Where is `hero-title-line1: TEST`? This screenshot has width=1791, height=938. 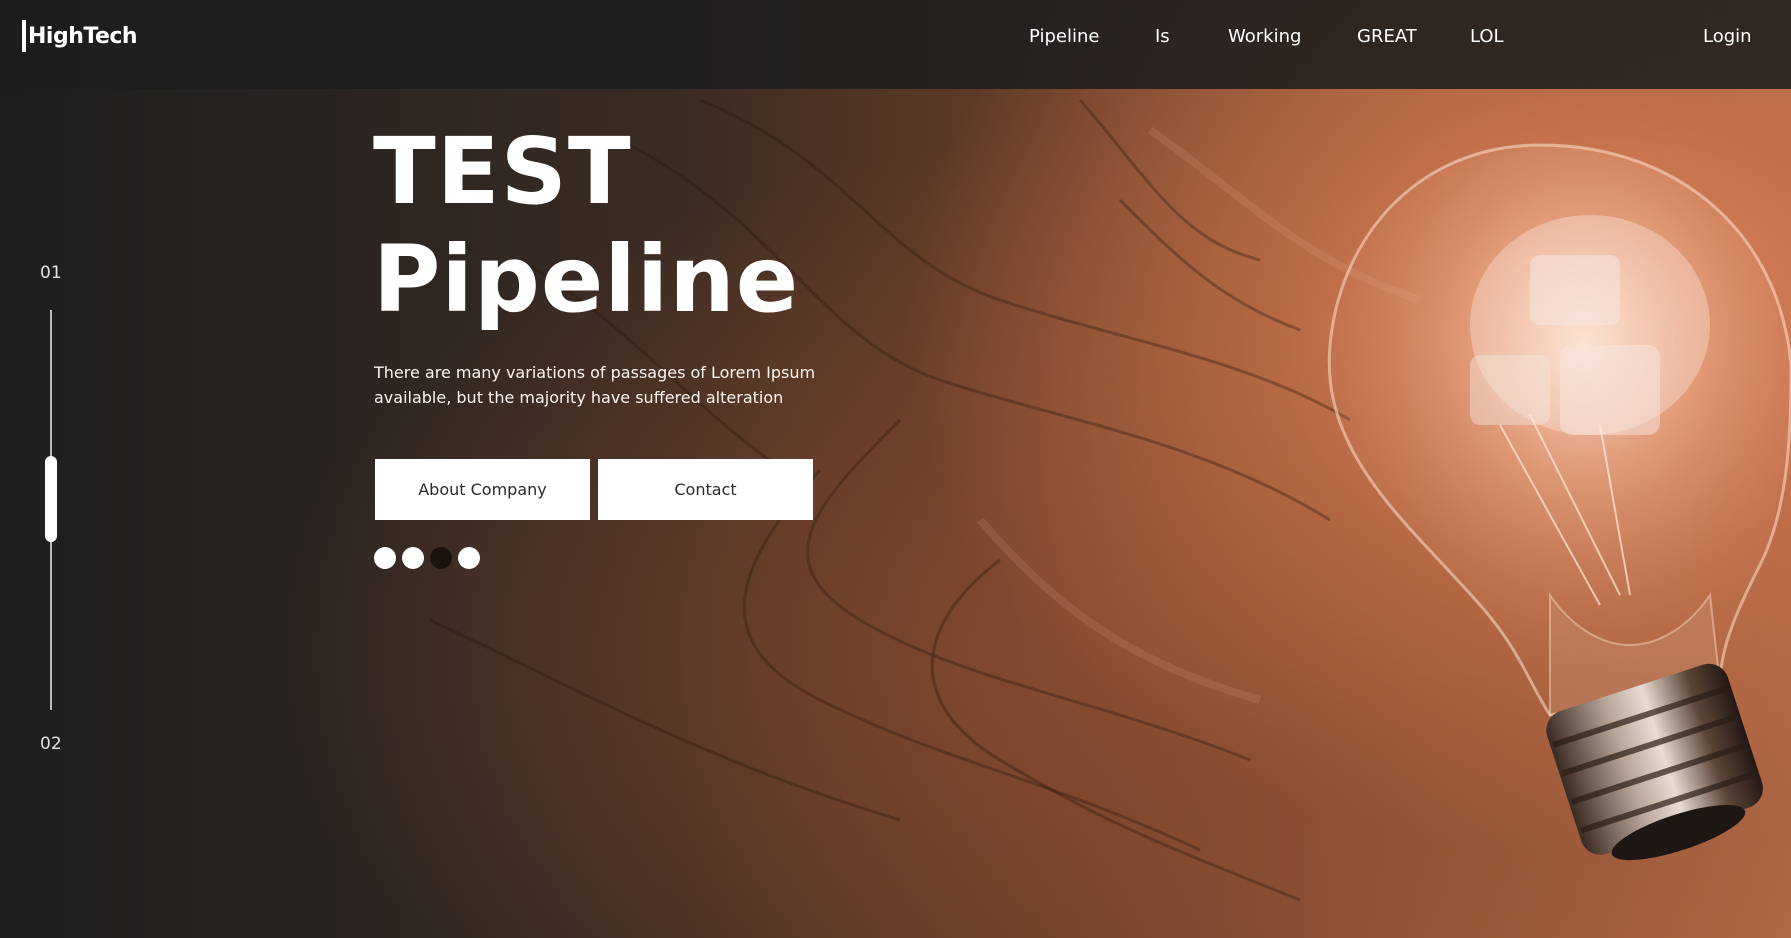 hero-title-line1: TEST is located at coordinates (502, 171).